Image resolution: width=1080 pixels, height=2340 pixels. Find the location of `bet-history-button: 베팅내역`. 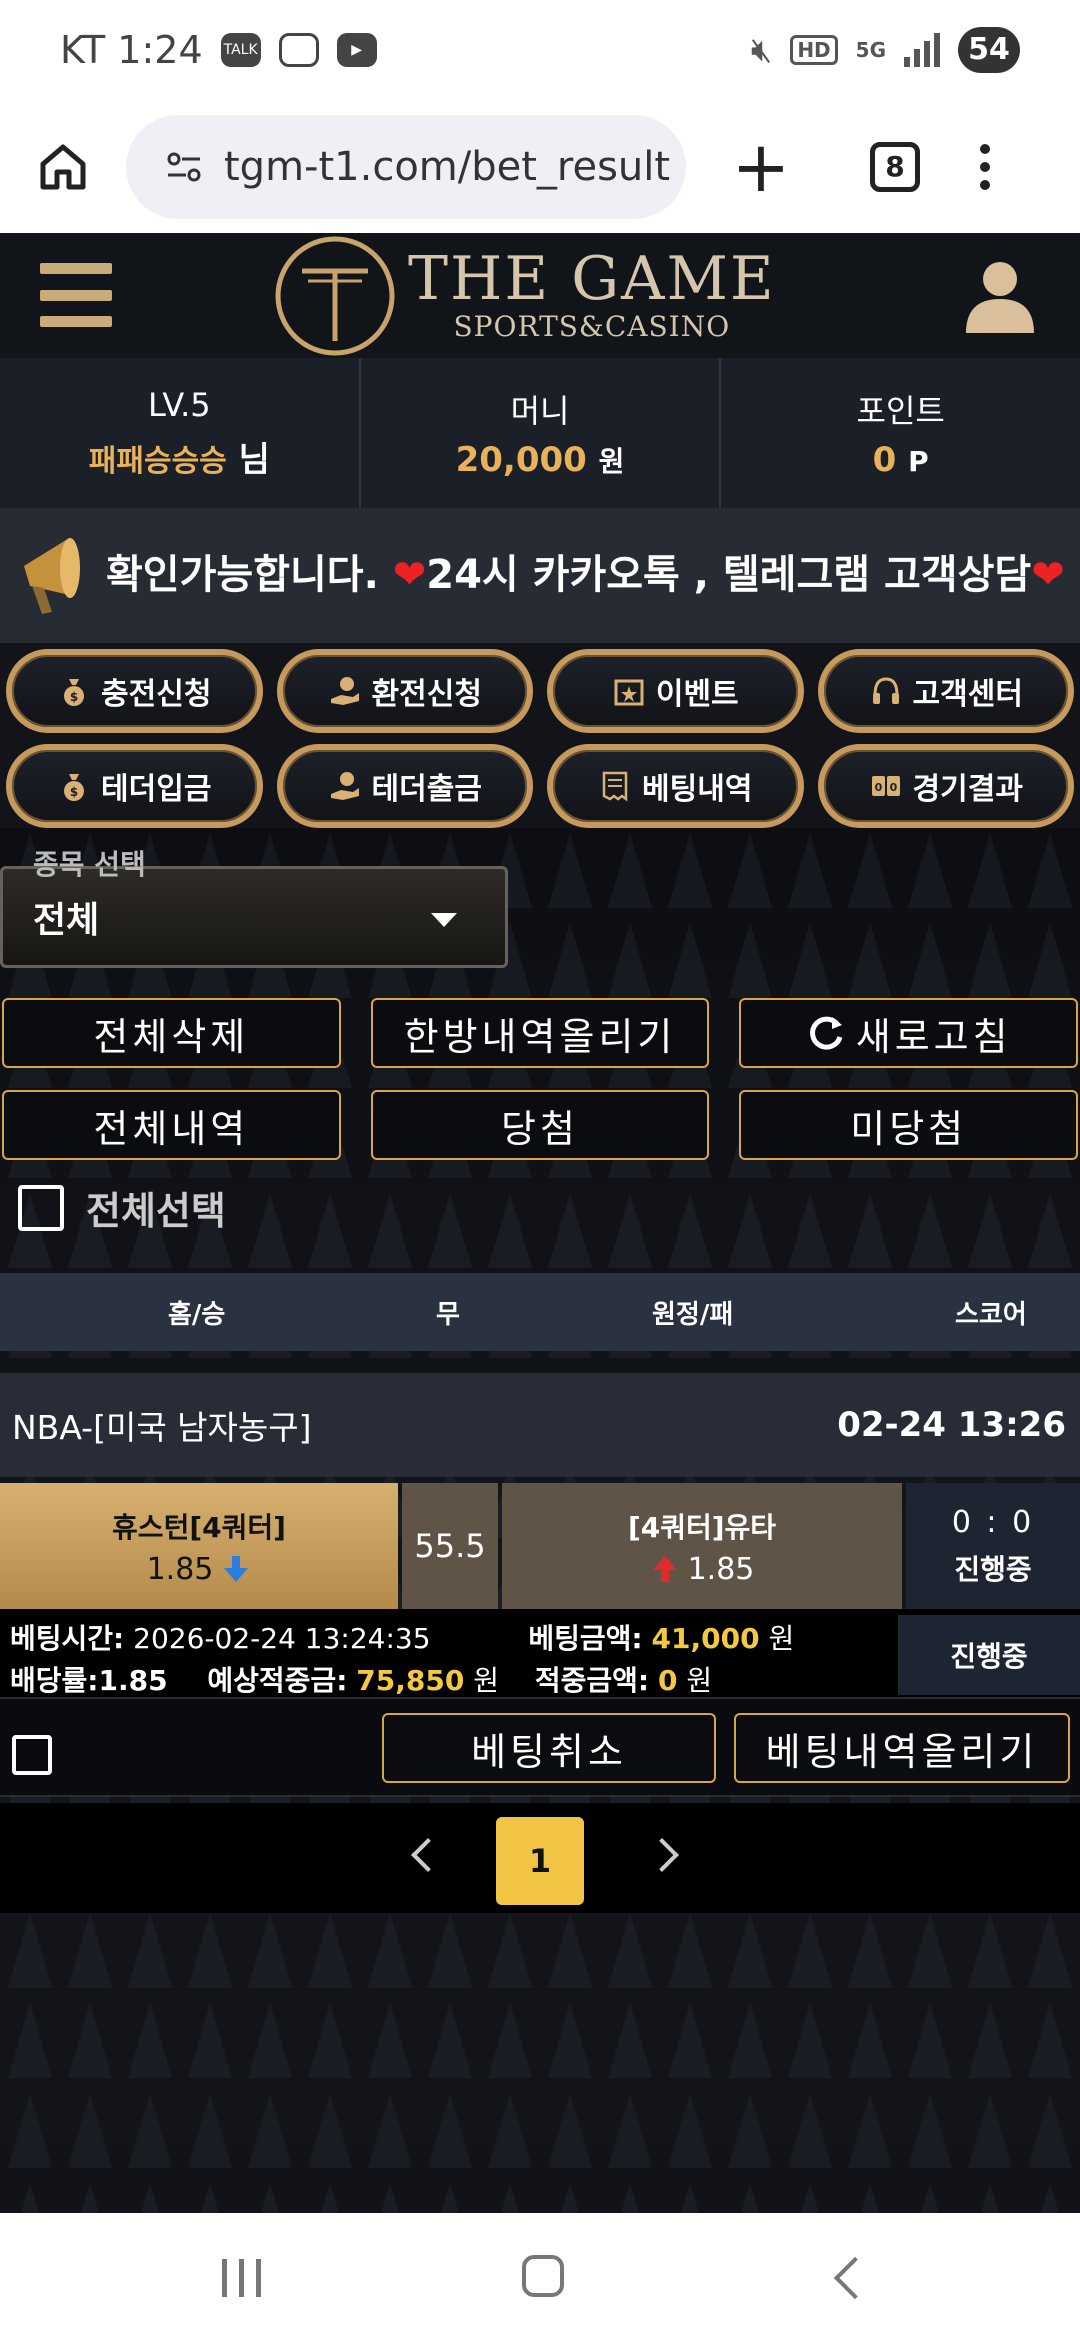

bet-history-button: 베팅내역 is located at coordinates (675, 785).